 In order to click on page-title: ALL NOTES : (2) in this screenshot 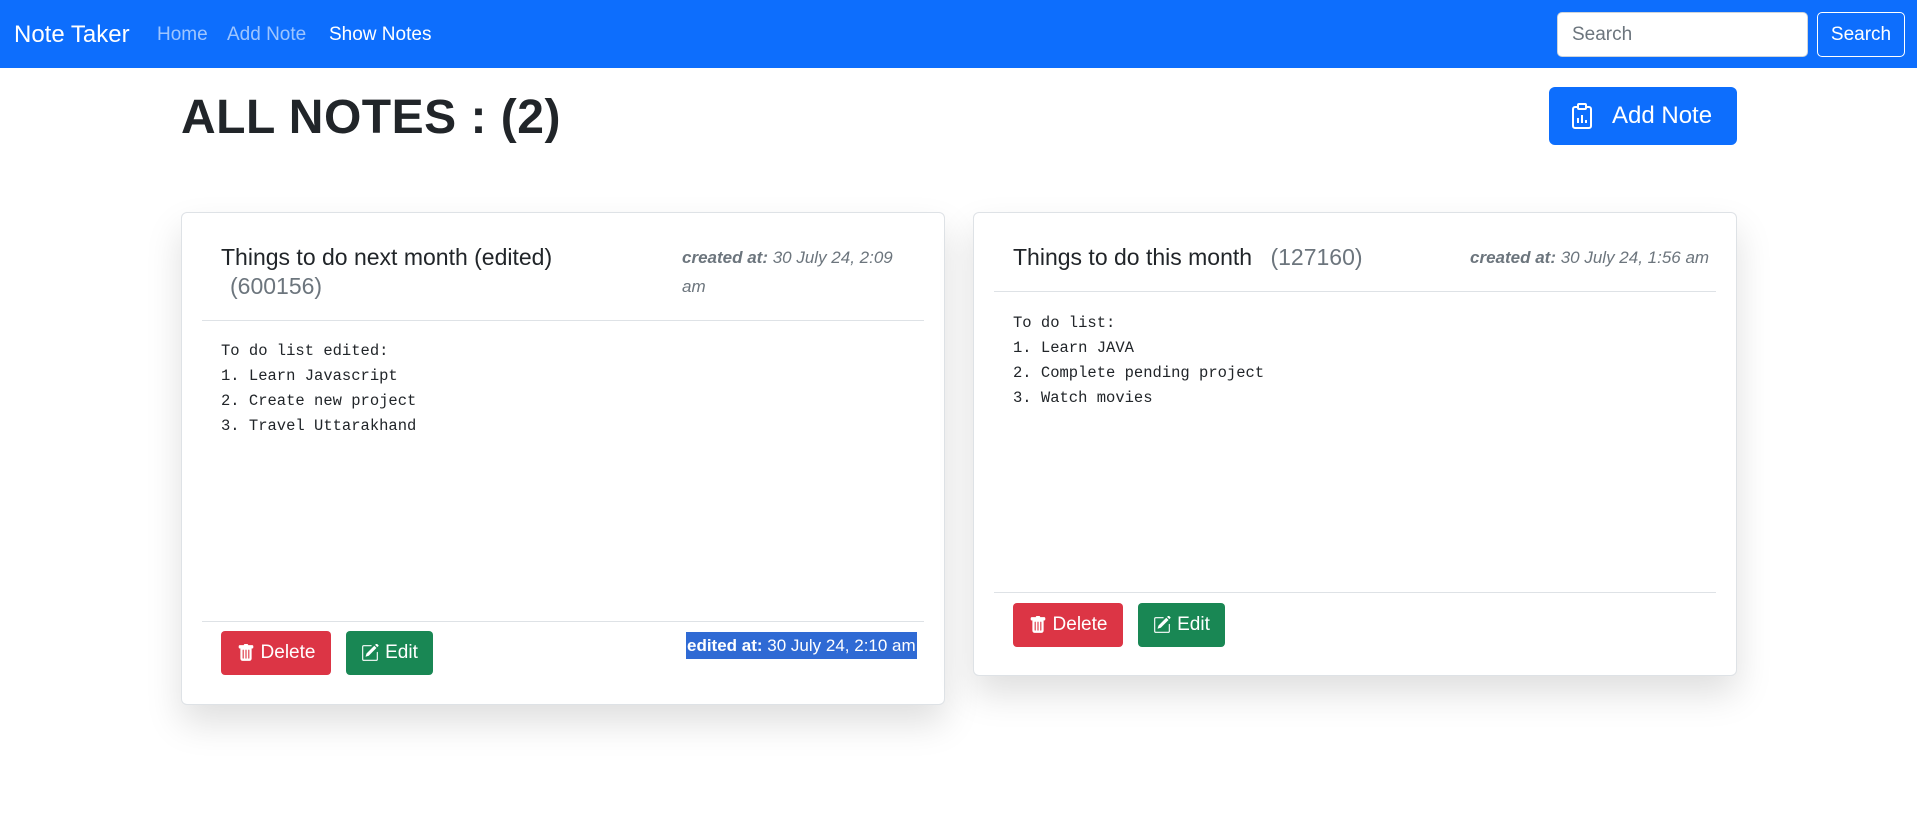, I will do `click(371, 117)`.